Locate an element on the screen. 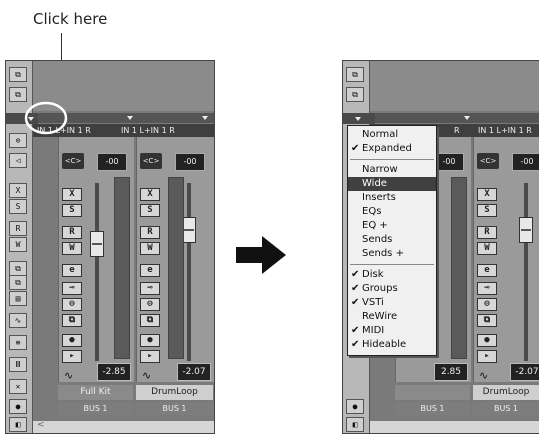 This screenshot has height=434, width=539. mute-all-icon: X is located at coordinates (18, 190).